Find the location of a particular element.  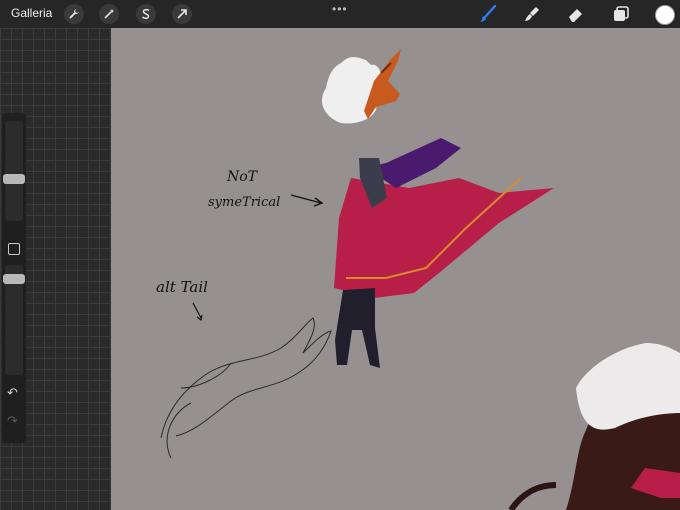

modify-square-button is located at coordinates (14, 249).